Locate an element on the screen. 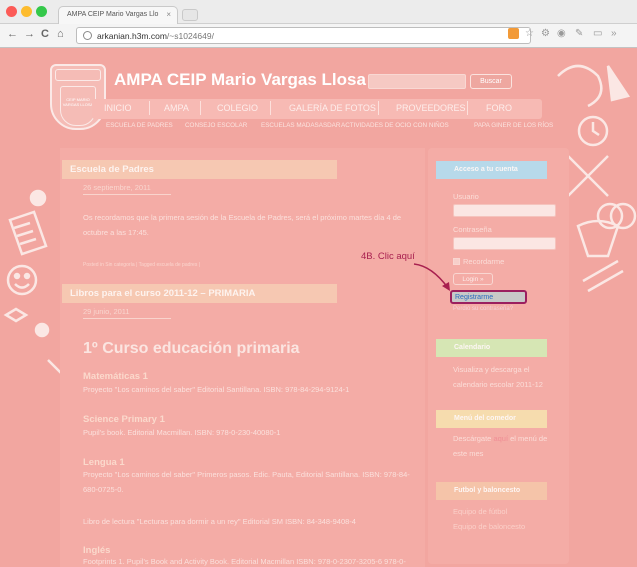 This screenshot has height=567, width=637. star-icon: ☆ is located at coordinates (529, 33).